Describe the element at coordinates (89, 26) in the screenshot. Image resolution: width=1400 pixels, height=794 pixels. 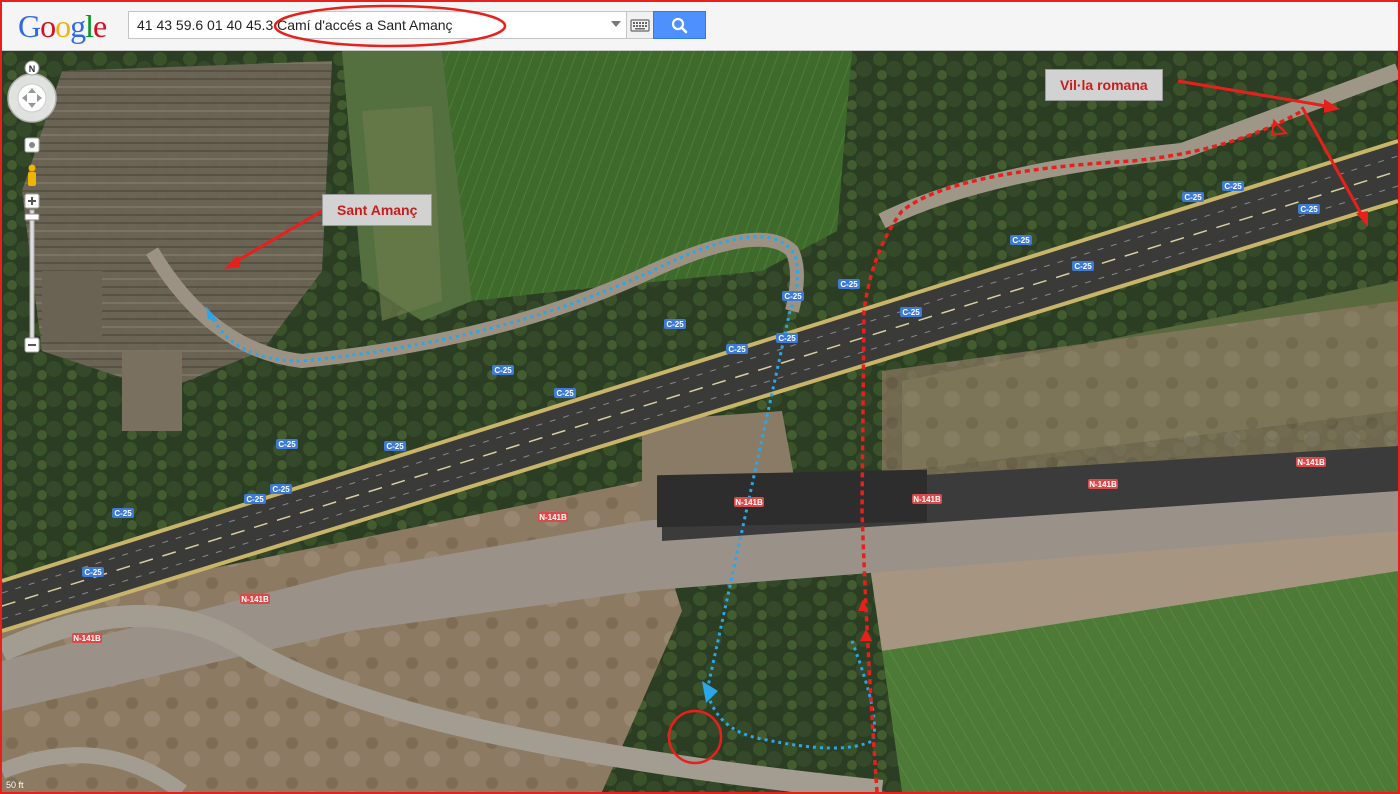
I see `logo-letter: l` at that location.